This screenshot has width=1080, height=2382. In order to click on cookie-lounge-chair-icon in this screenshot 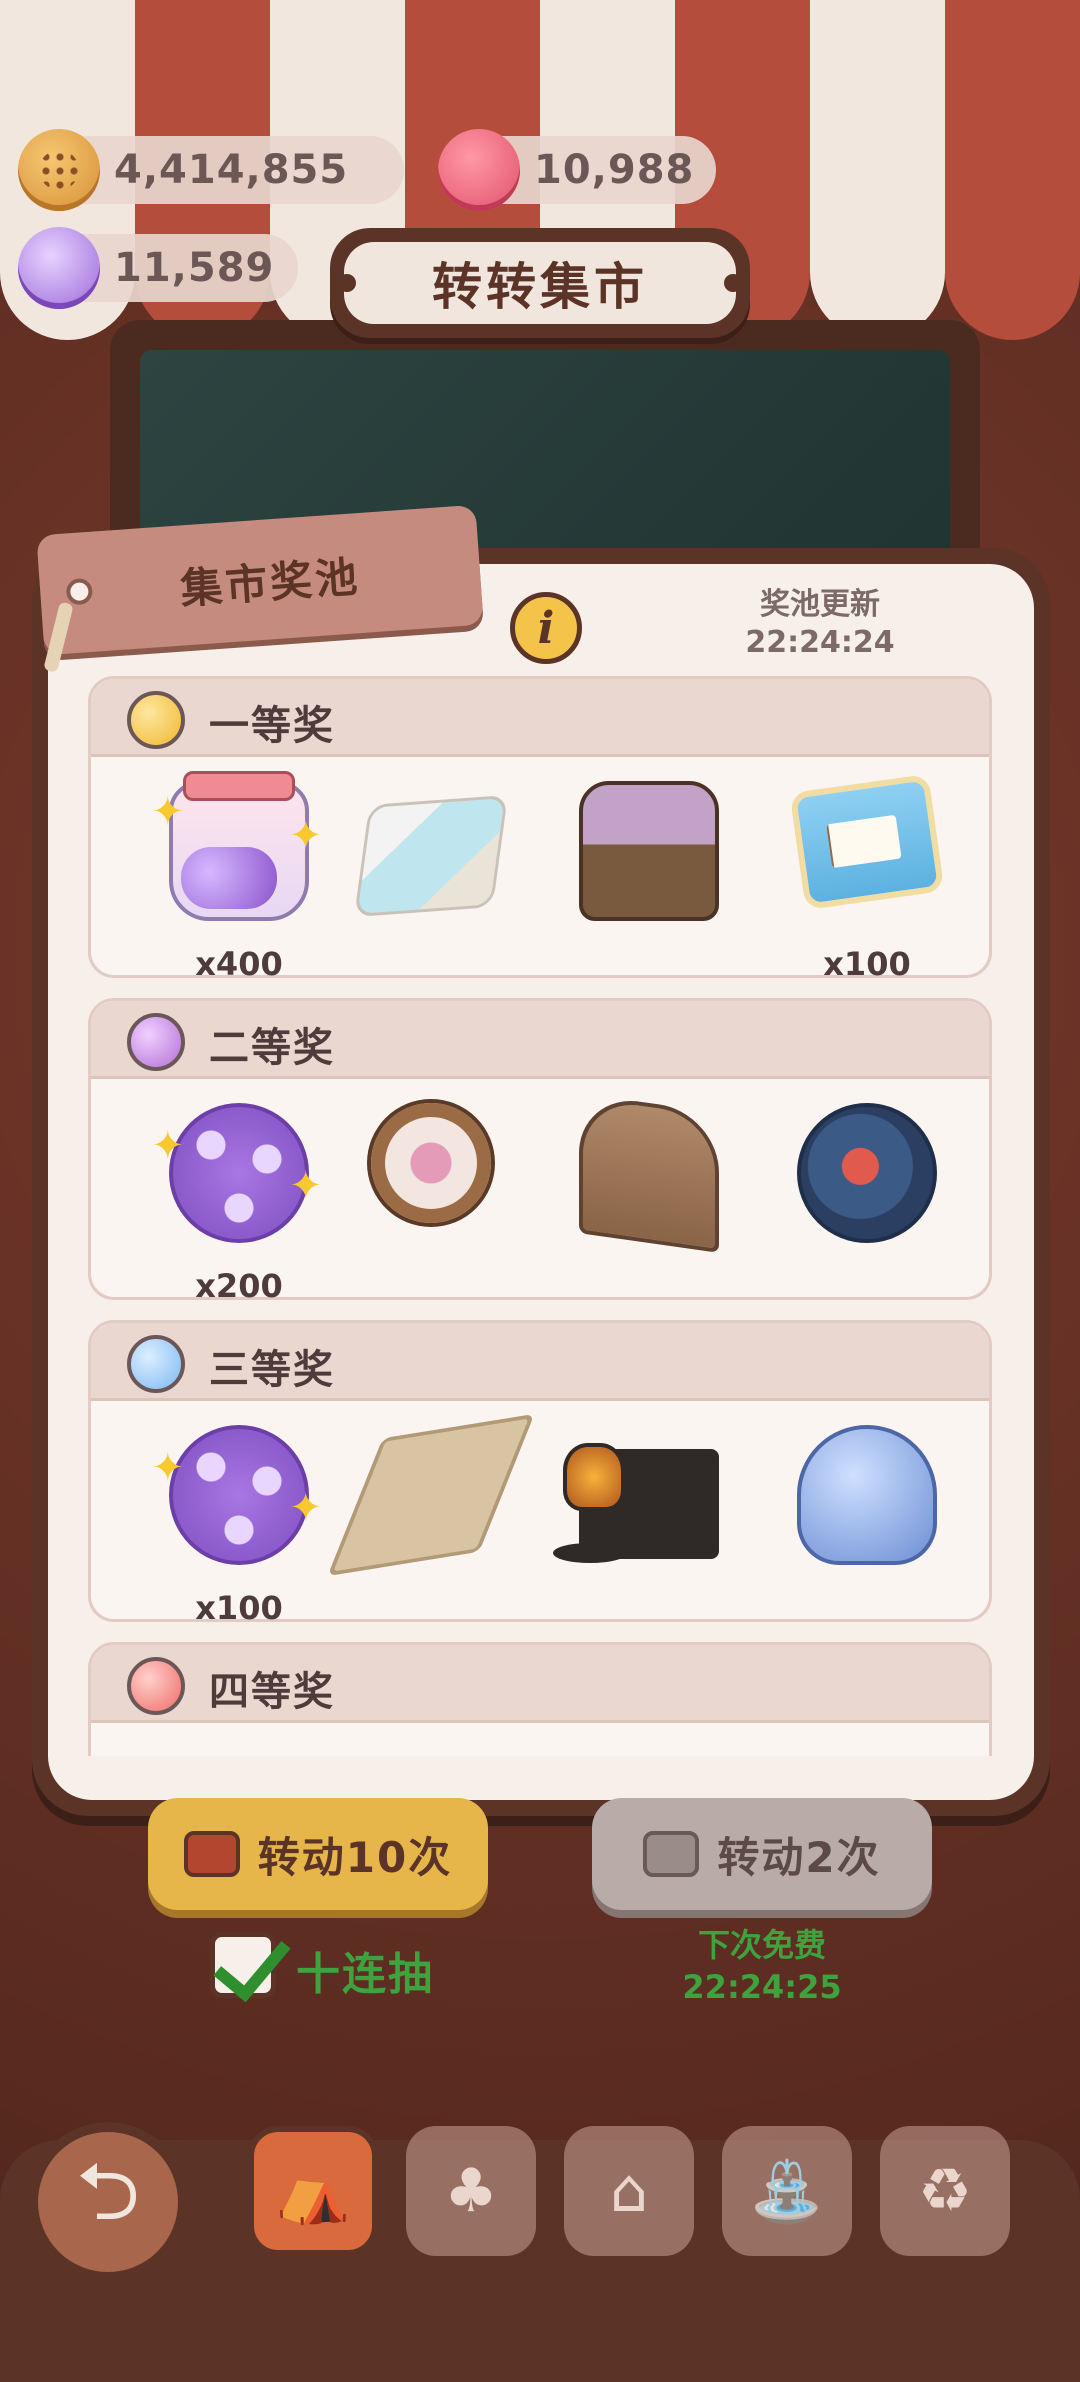, I will do `click(649, 851)`.